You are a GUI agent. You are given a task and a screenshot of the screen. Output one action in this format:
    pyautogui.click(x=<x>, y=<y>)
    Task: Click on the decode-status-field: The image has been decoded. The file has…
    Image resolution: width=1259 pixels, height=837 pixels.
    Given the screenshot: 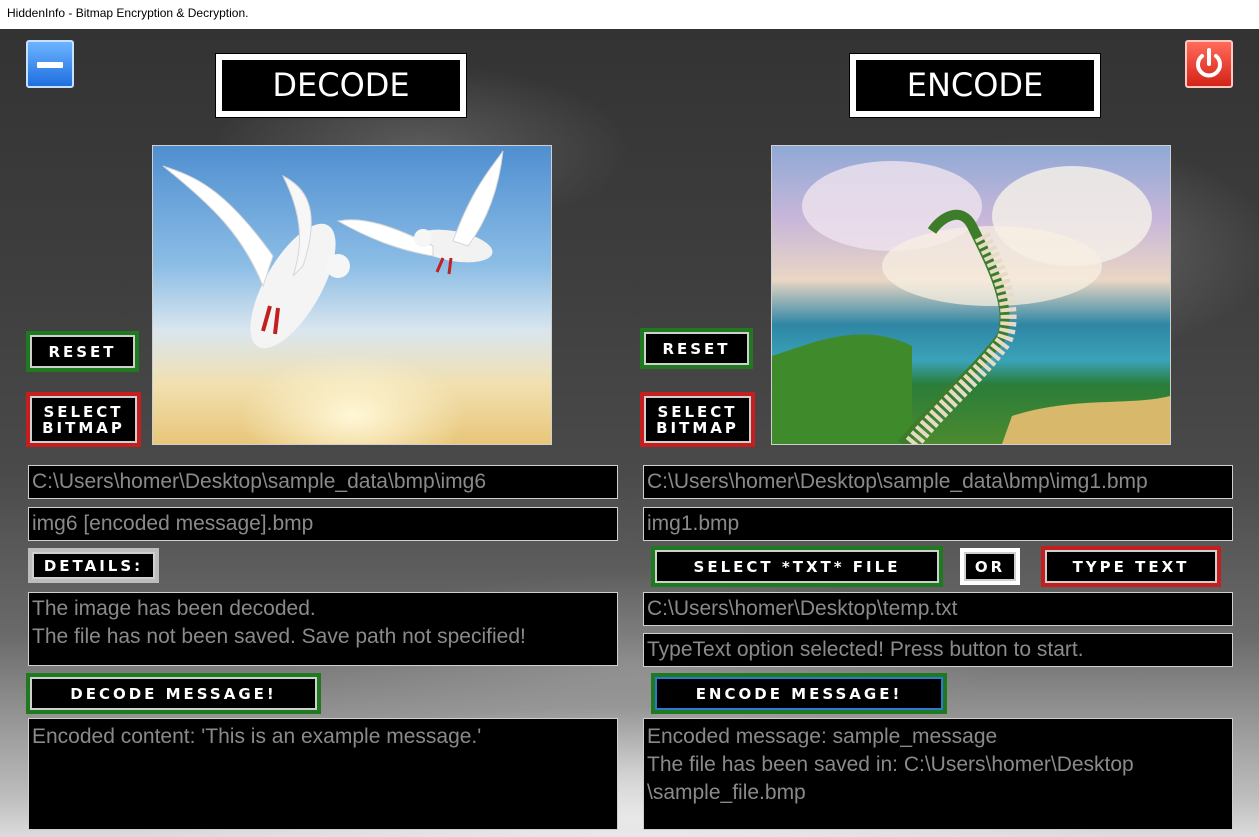 What is the action you would take?
    pyautogui.click(x=323, y=629)
    